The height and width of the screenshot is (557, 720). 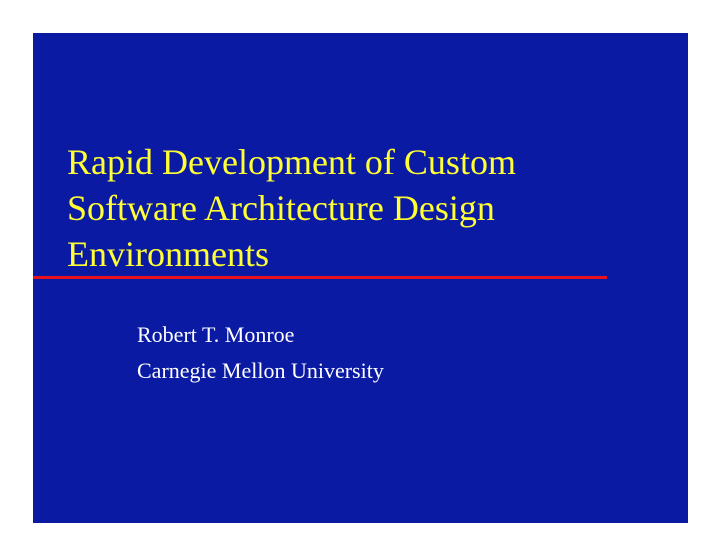 What do you see at coordinates (260, 370) in the screenshot?
I see `author-affiliation: Carnegie Mellon University` at bounding box center [260, 370].